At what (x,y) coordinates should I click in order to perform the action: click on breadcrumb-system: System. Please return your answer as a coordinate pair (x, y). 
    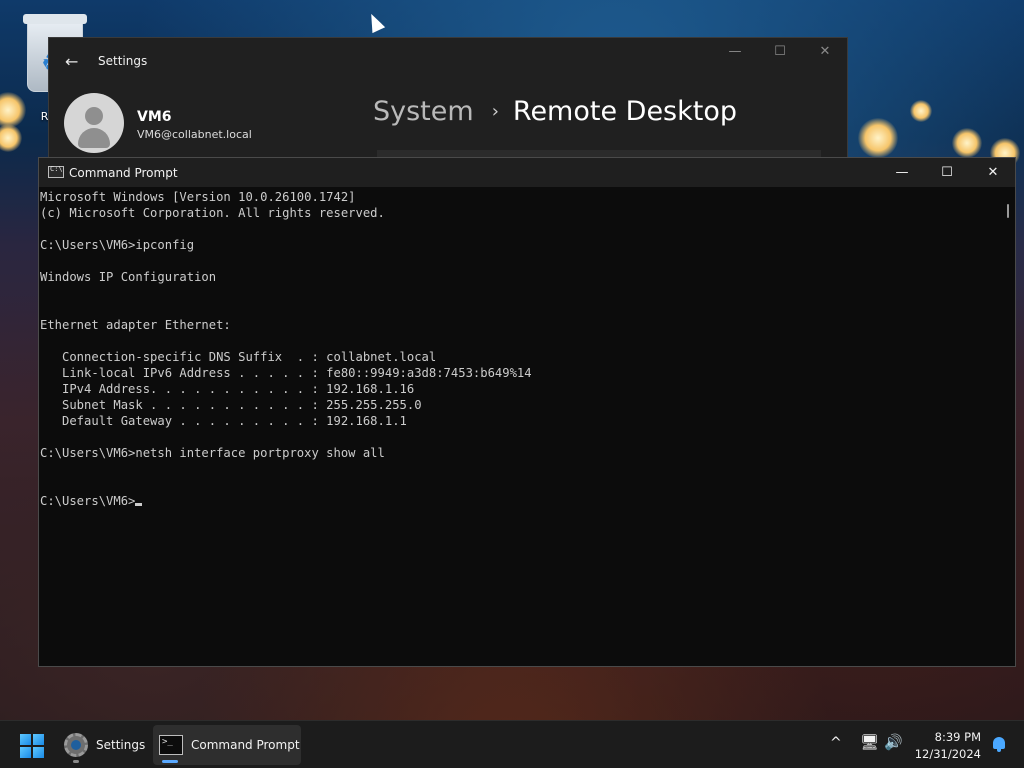
    Looking at the image, I should click on (423, 111).